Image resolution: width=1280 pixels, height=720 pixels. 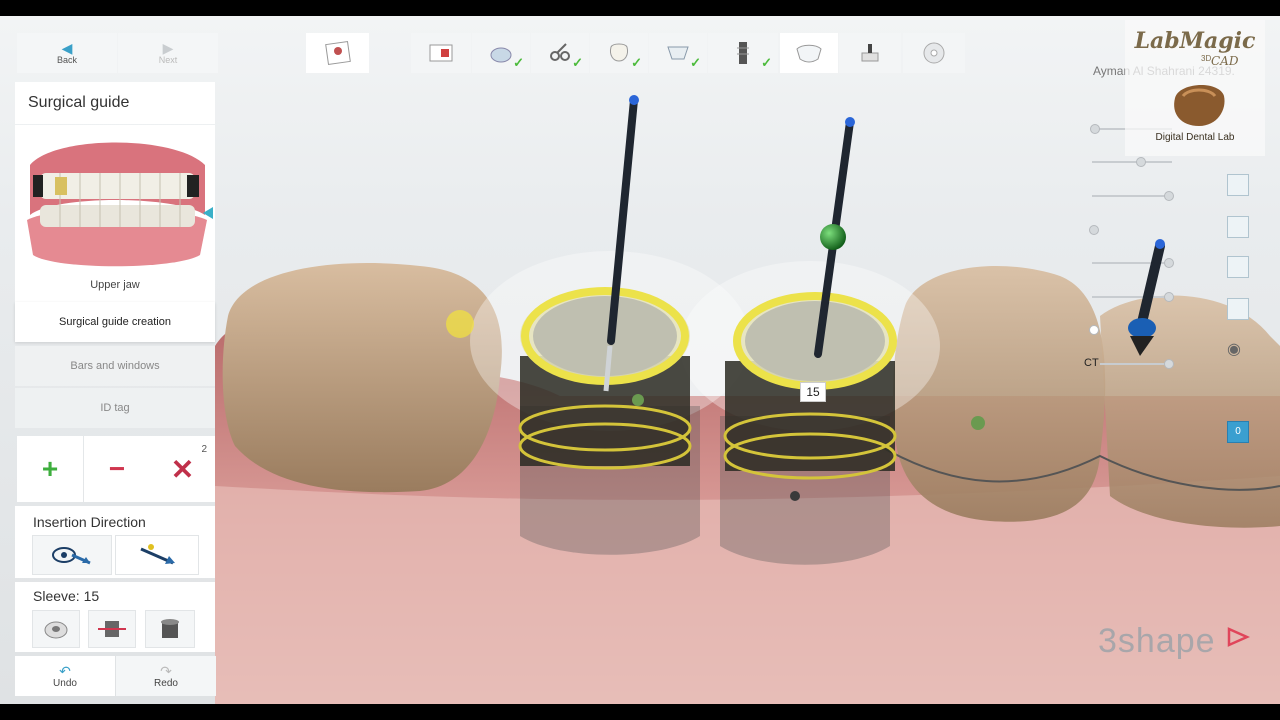 What do you see at coordinates (1225, 61) in the screenshot?
I see `logo-sub: CAD` at bounding box center [1225, 61].